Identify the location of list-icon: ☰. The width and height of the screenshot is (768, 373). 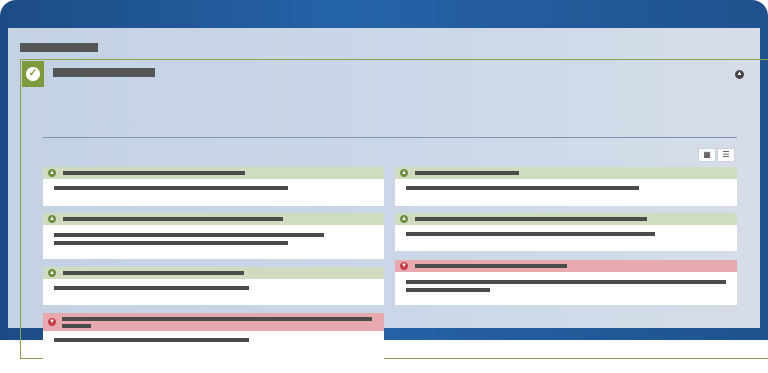
(726, 154).